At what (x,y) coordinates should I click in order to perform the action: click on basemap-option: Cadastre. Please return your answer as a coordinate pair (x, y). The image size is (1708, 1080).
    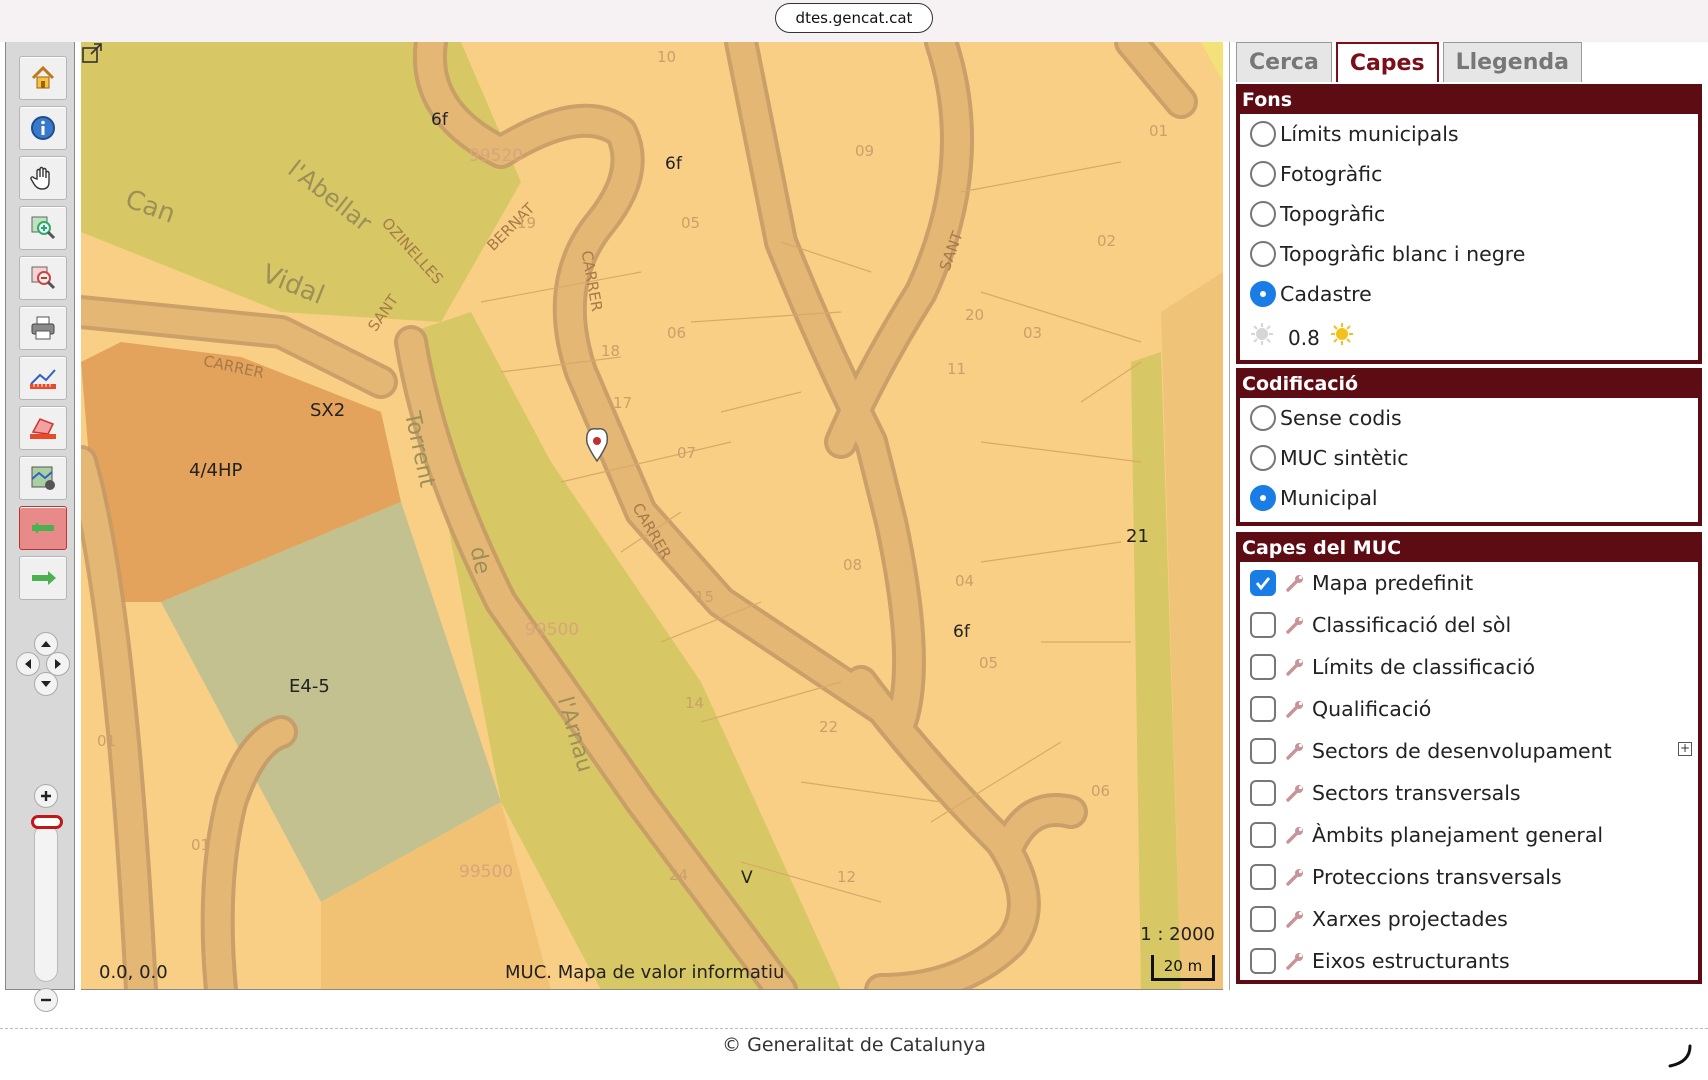
    Looking at the image, I should click on (1469, 294).